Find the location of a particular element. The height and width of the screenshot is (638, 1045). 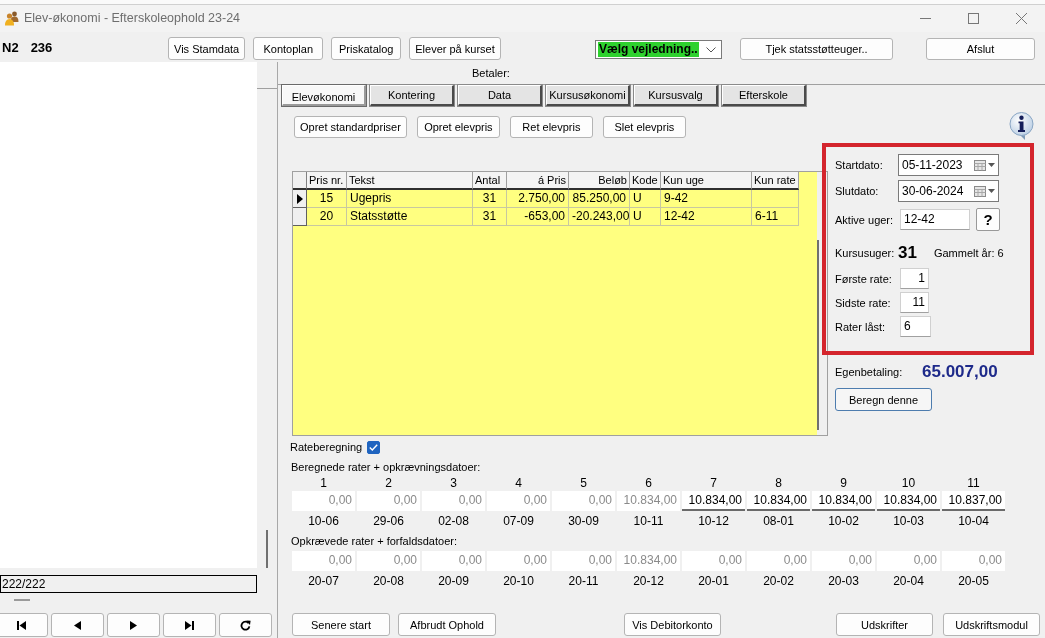

due-date: 10-12 is located at coordinates (713, 521).